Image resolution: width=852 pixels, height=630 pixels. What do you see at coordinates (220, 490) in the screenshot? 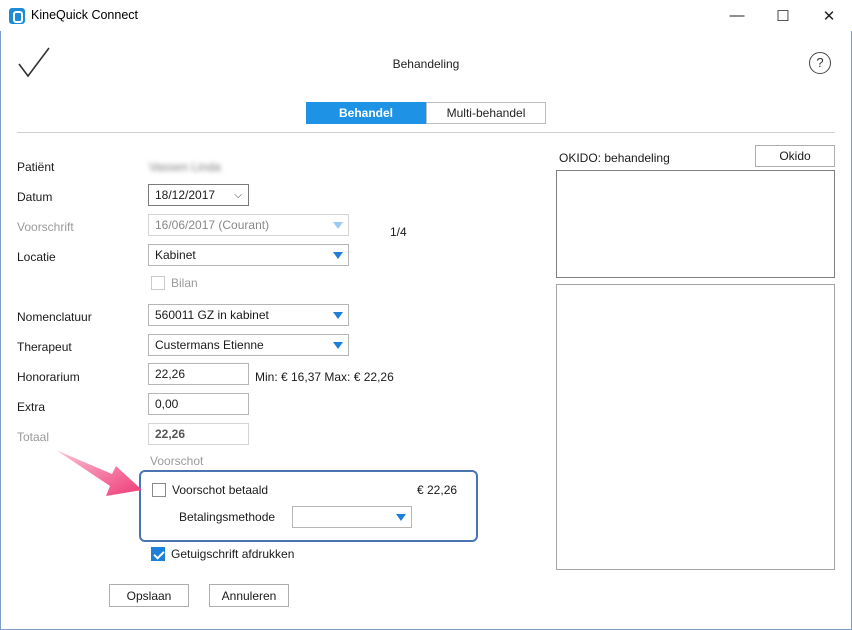
I see `voorschot-betaald-label: Voorschot betaald` at bounding box center [220, 490].